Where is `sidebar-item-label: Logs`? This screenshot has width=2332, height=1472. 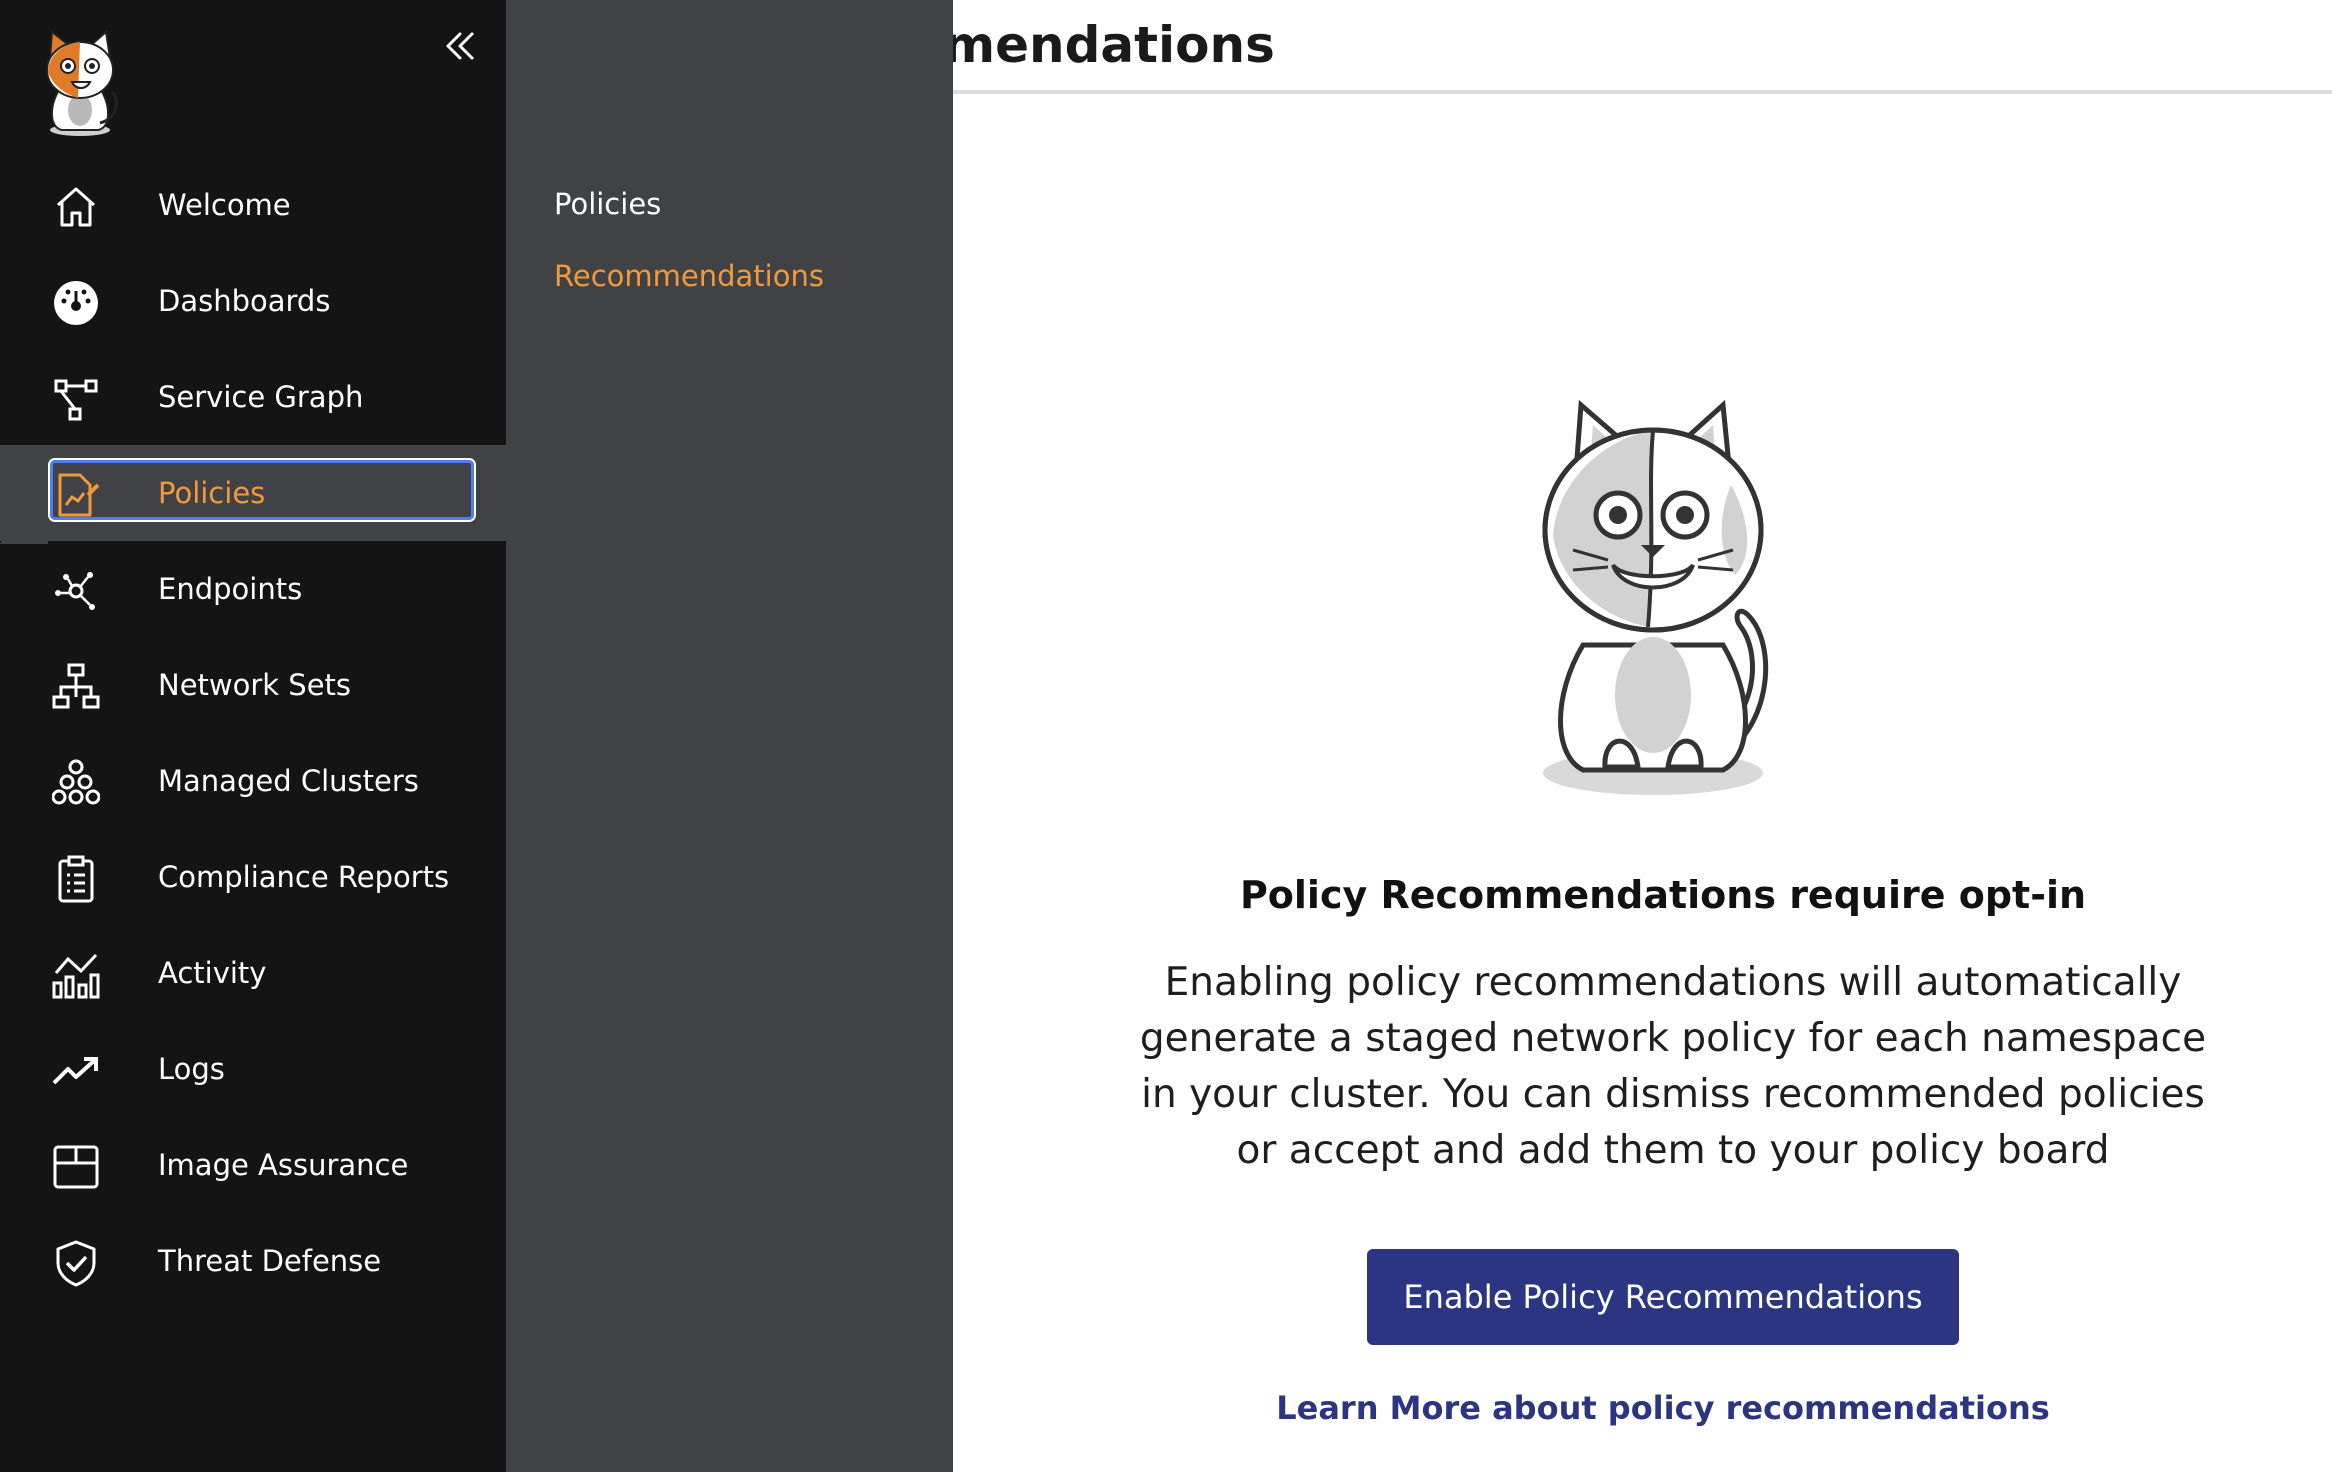
sidebar-item-label: Logs is located at coordinates (191, 1069).